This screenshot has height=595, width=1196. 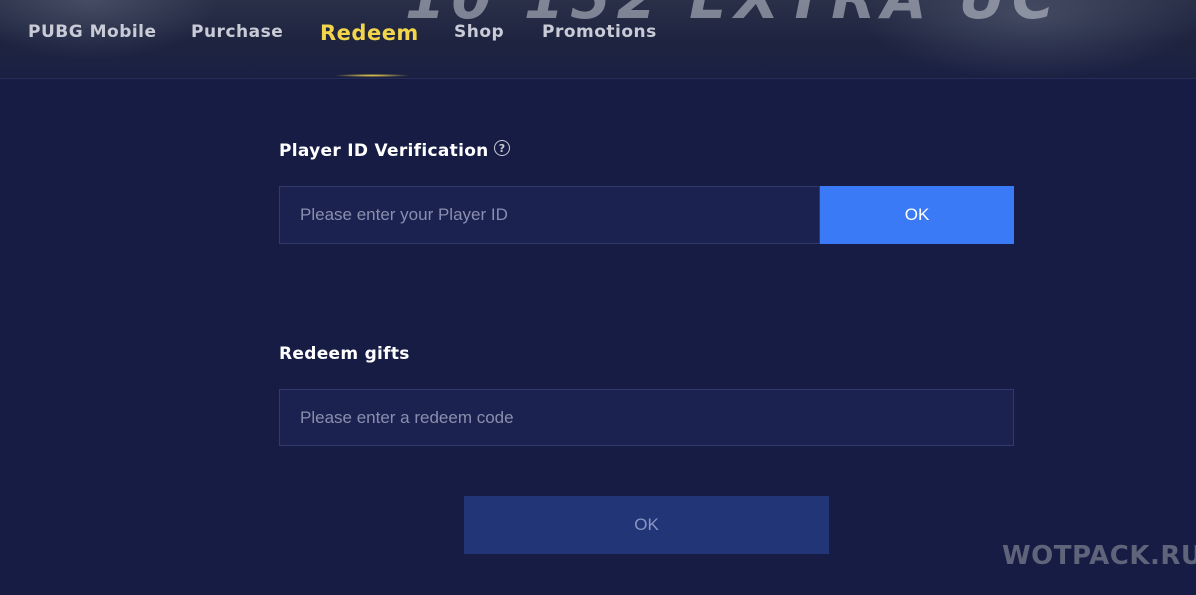 What do you see at coordinates (479, 35) in the screenshot?
I see `nav-item-shop: Shop` at bounding box center [479, 35].